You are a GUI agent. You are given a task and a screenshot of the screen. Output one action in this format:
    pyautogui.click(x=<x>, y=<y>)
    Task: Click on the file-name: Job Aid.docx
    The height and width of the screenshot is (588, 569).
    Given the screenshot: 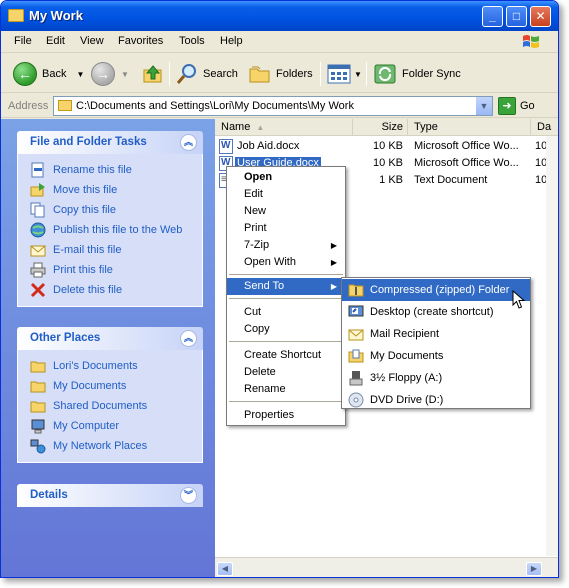 What is the action you would take?
    pyautogui.click(x=268, y=146)
    